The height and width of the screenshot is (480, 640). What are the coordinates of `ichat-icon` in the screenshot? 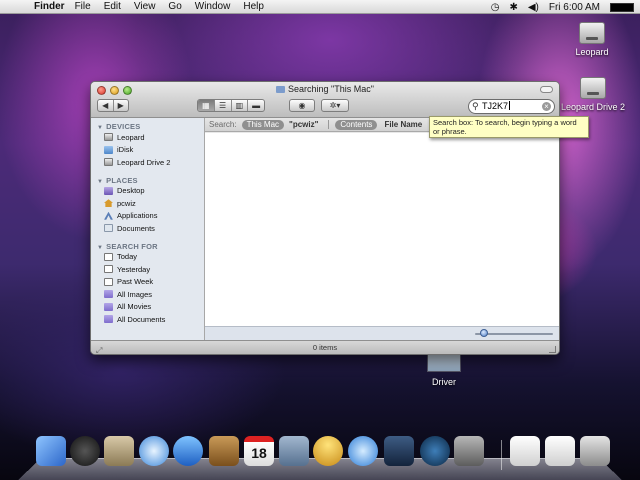 It's located at (188, 451).